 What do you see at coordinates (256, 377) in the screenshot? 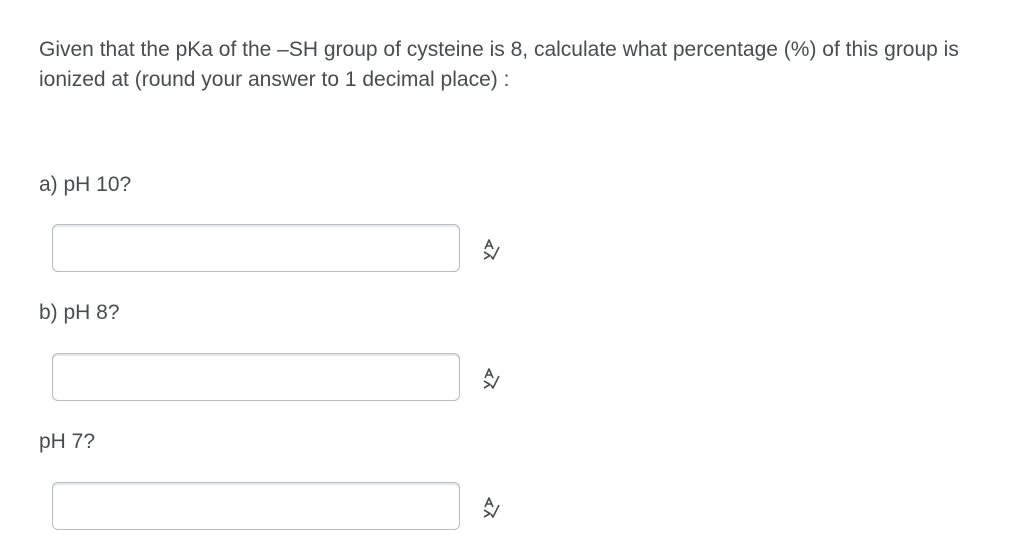
I see `part-b-answer-input` at bounding box center [256, 377].